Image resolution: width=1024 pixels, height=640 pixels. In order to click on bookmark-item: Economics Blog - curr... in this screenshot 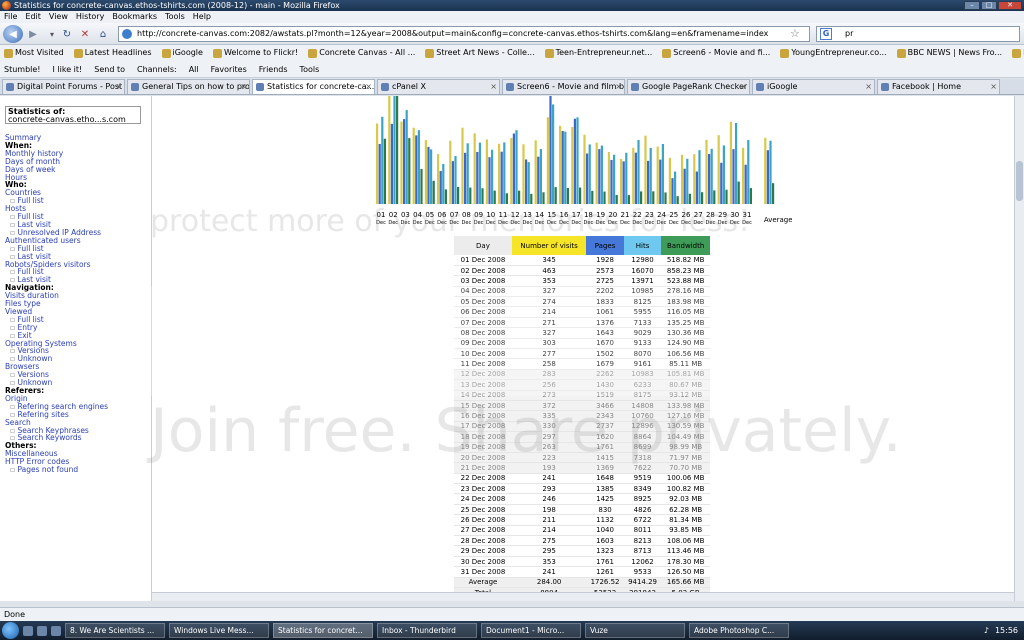, I will do `click(1018, 53)`.